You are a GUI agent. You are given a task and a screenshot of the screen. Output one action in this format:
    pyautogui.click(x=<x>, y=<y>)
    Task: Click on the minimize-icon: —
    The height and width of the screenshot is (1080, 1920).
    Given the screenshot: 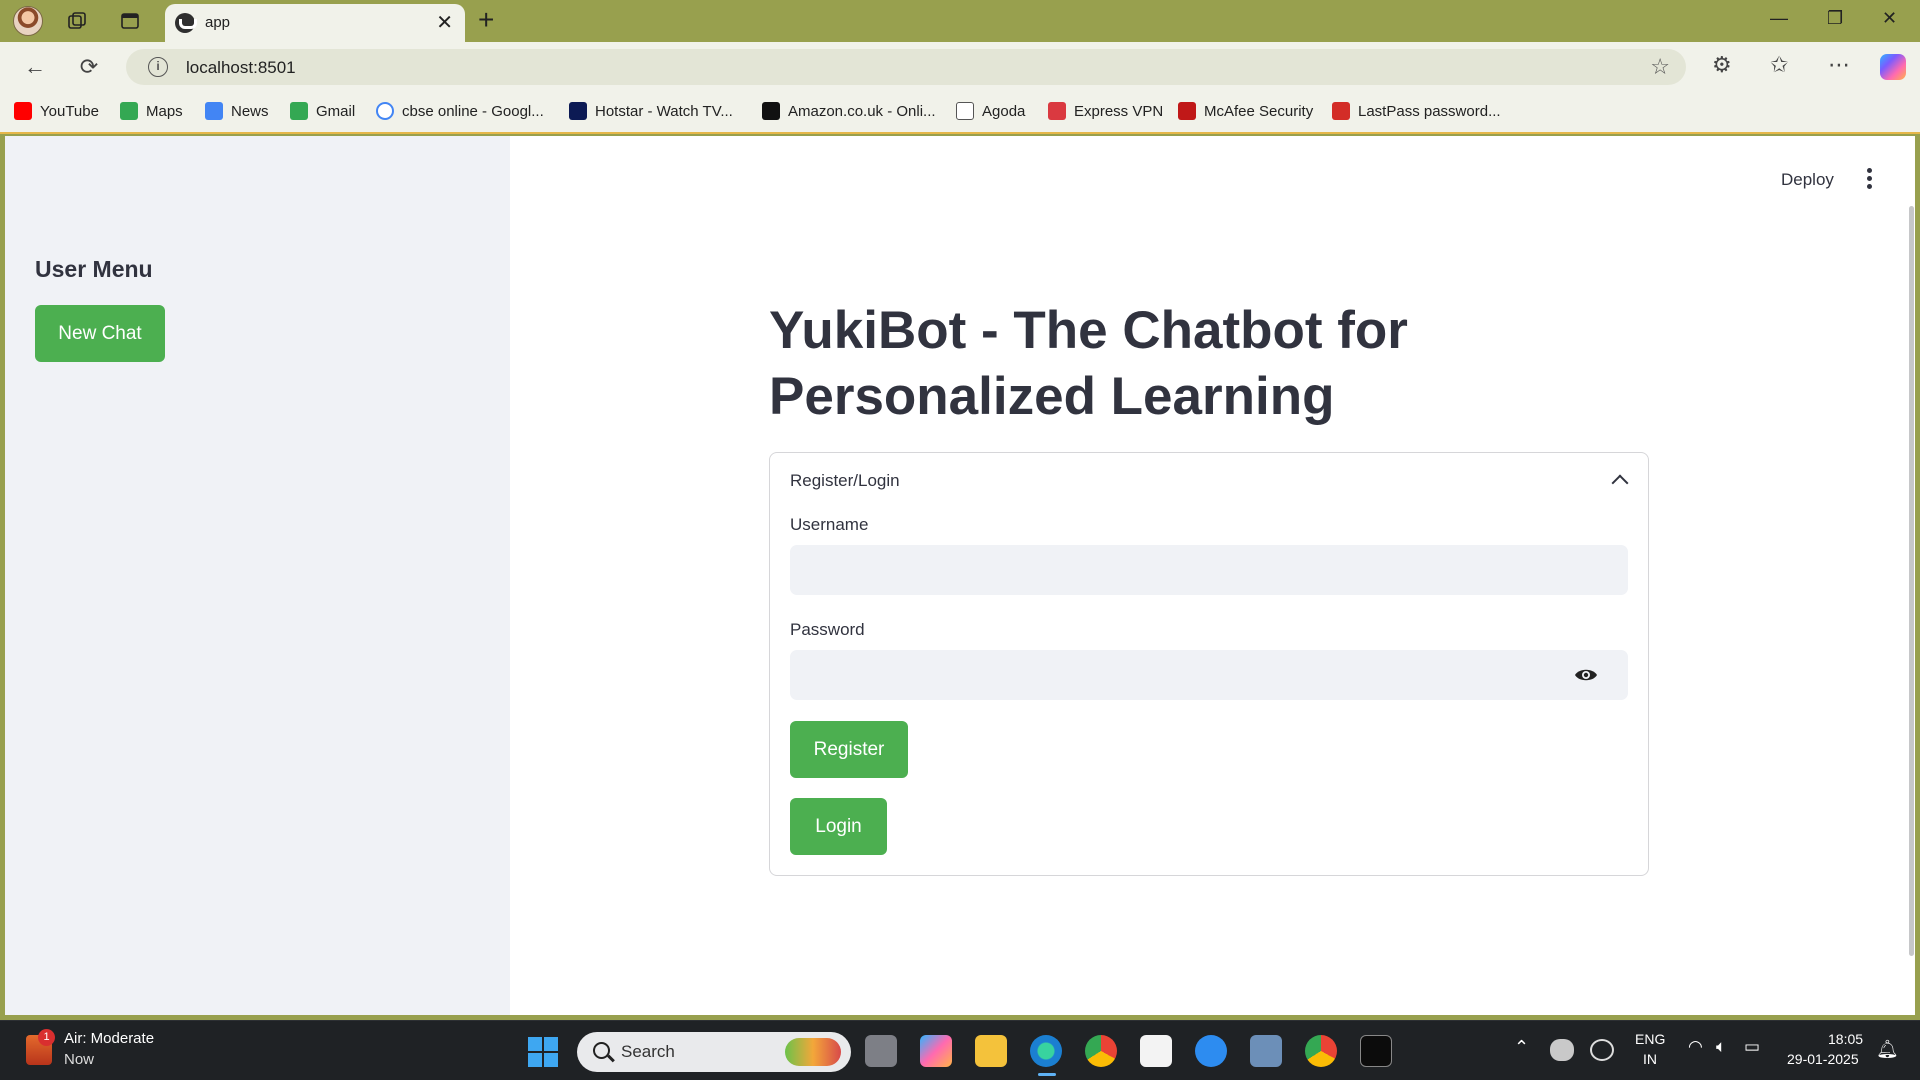 What is the action you would take?
    pyautogui.click(x=1779, y=18)
    